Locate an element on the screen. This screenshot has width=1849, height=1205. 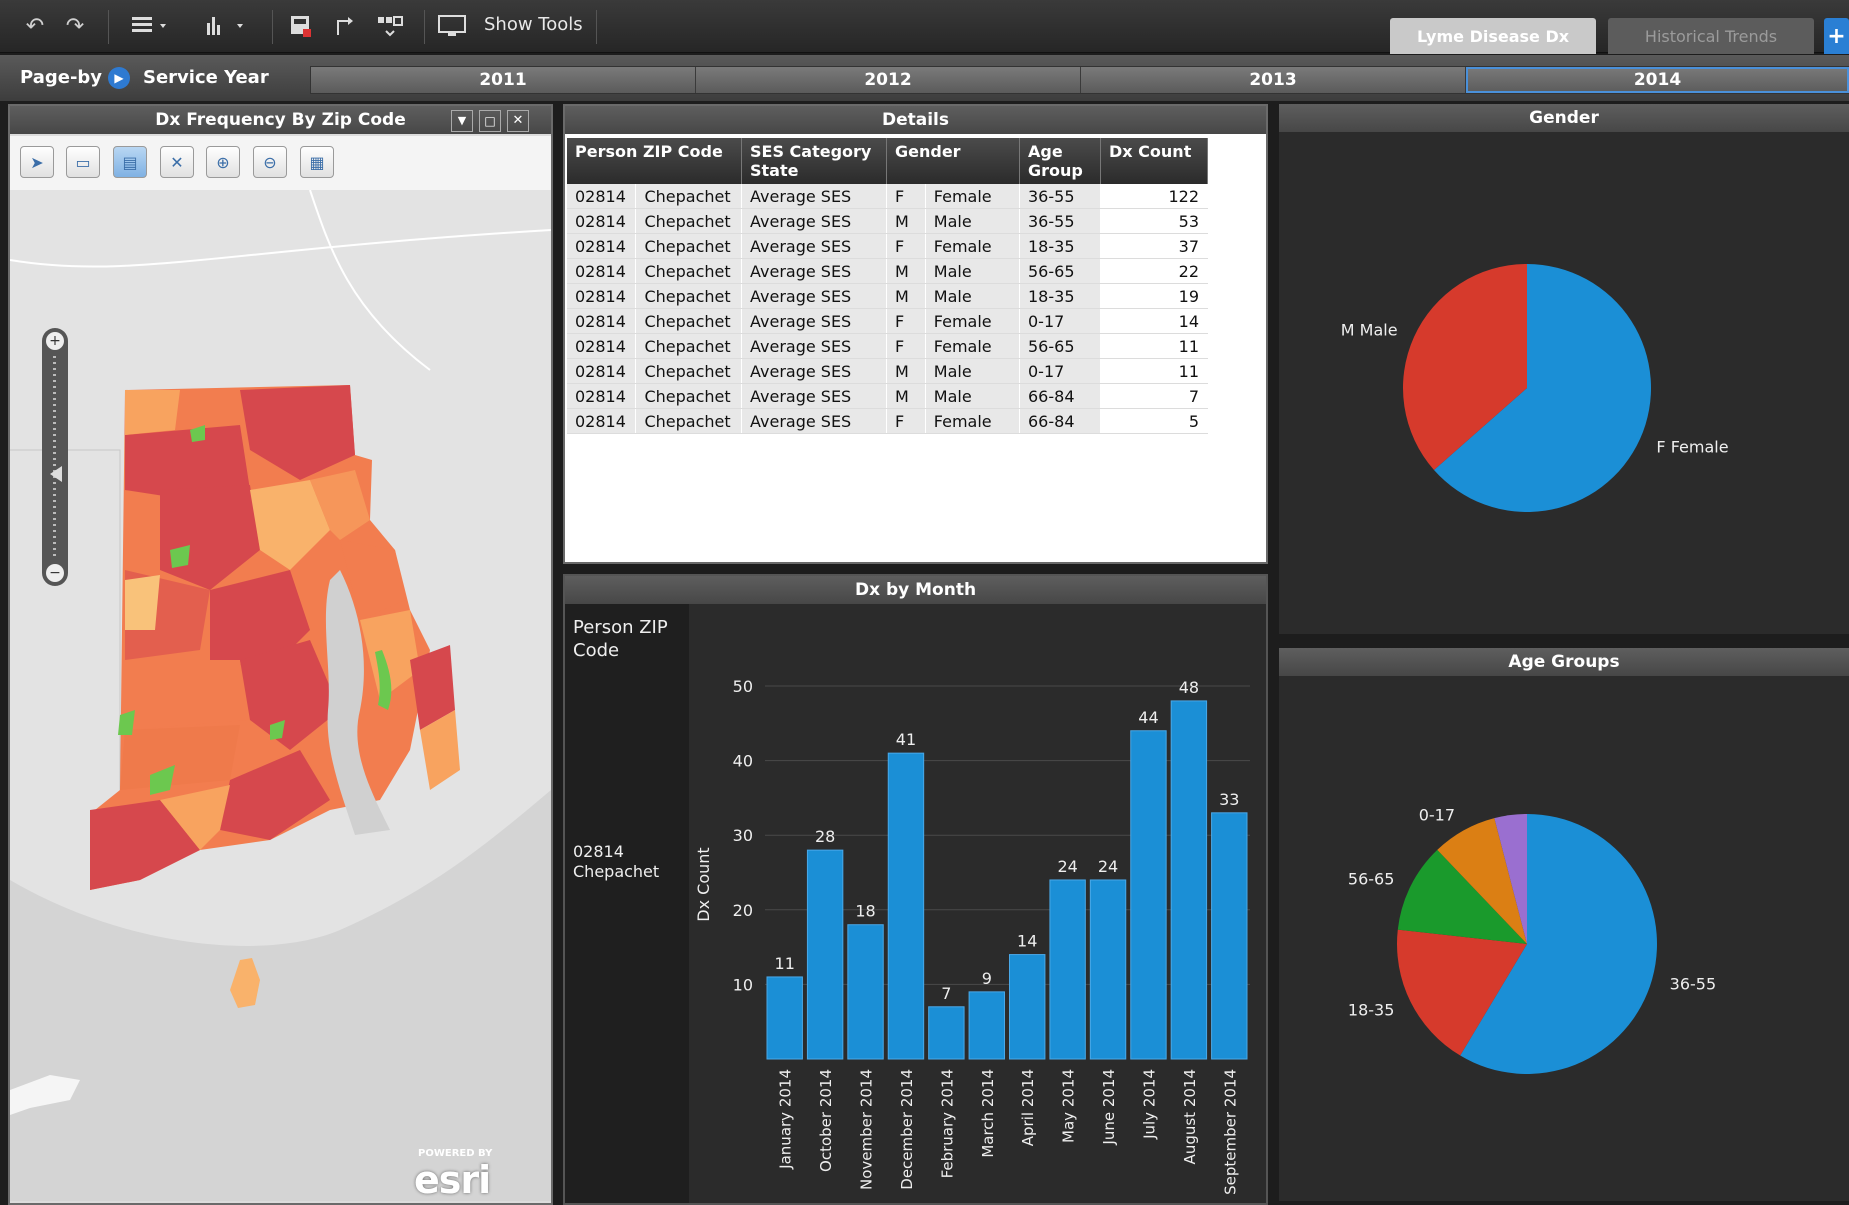
col-header-zip: Person ZIP Code is located at coordinates (654, 161).